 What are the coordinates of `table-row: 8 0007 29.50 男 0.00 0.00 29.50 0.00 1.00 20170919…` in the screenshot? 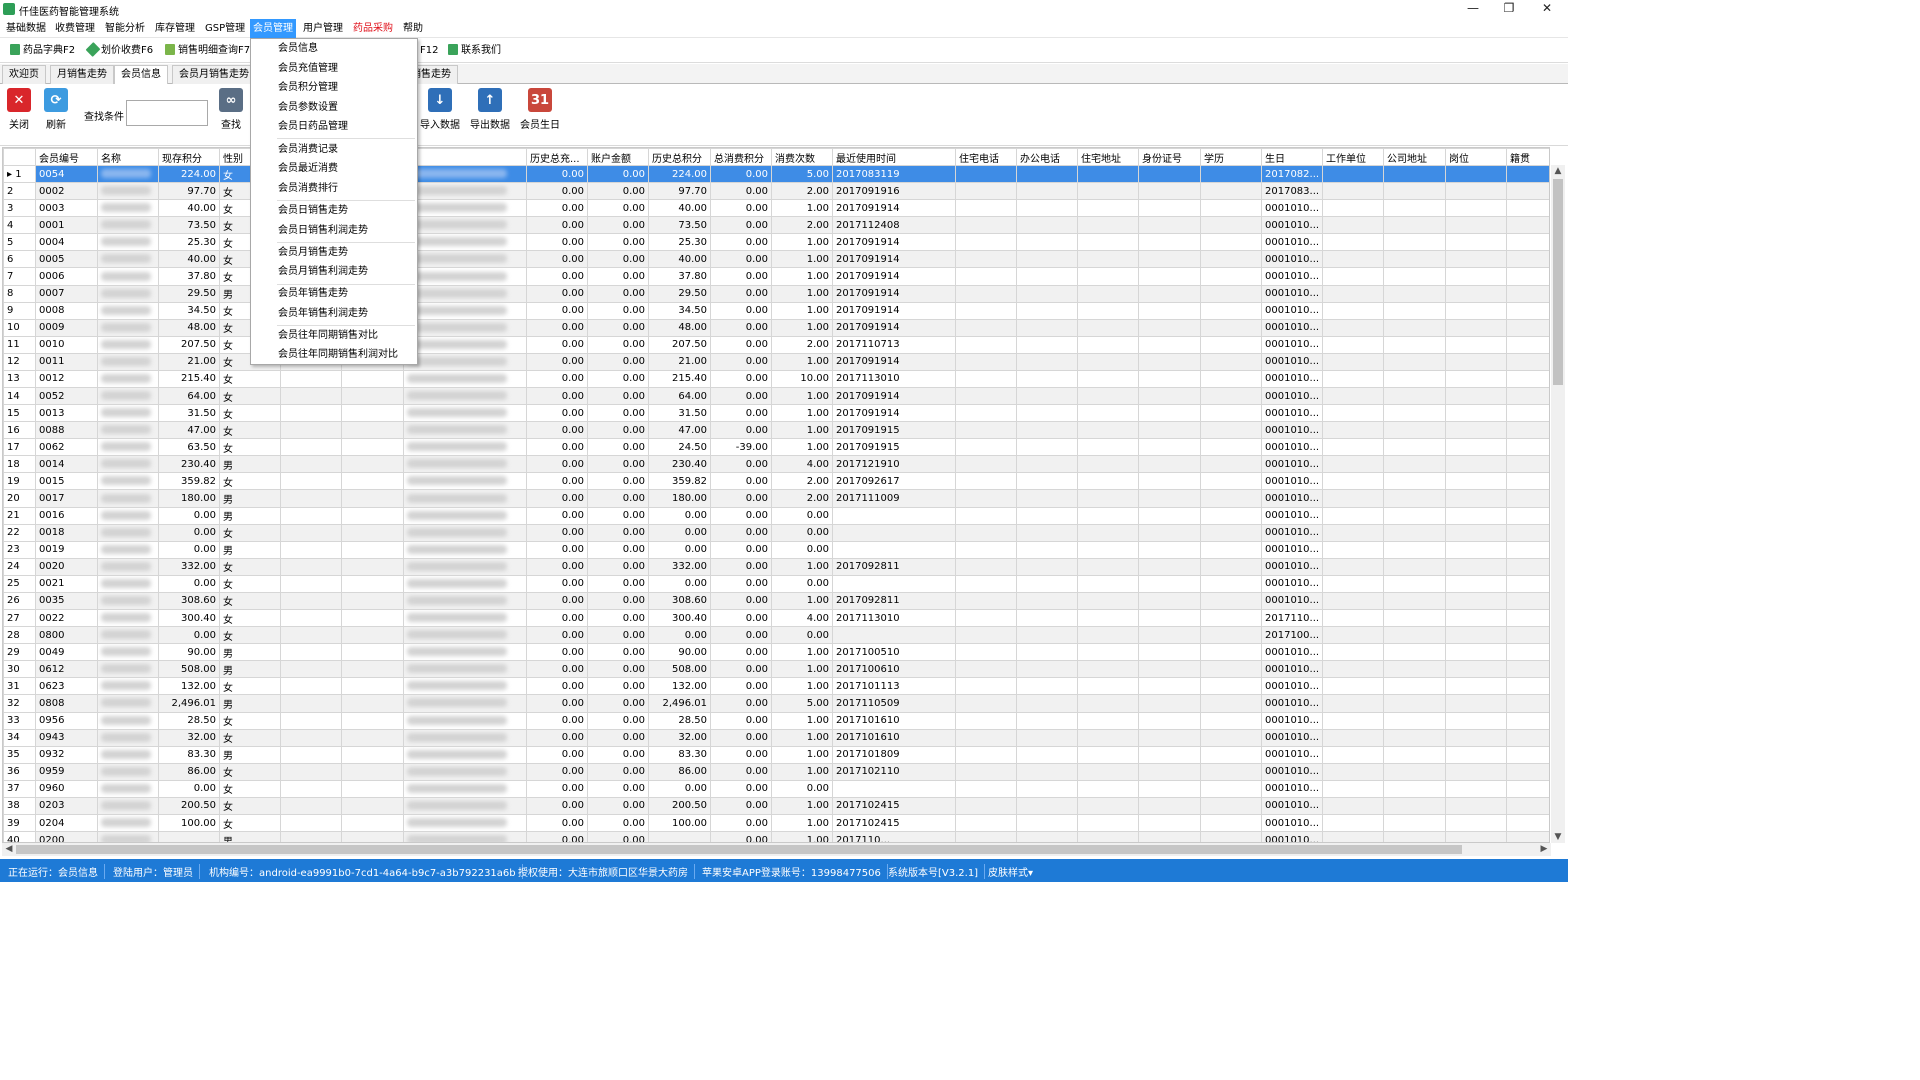 It's located at (776, 293).